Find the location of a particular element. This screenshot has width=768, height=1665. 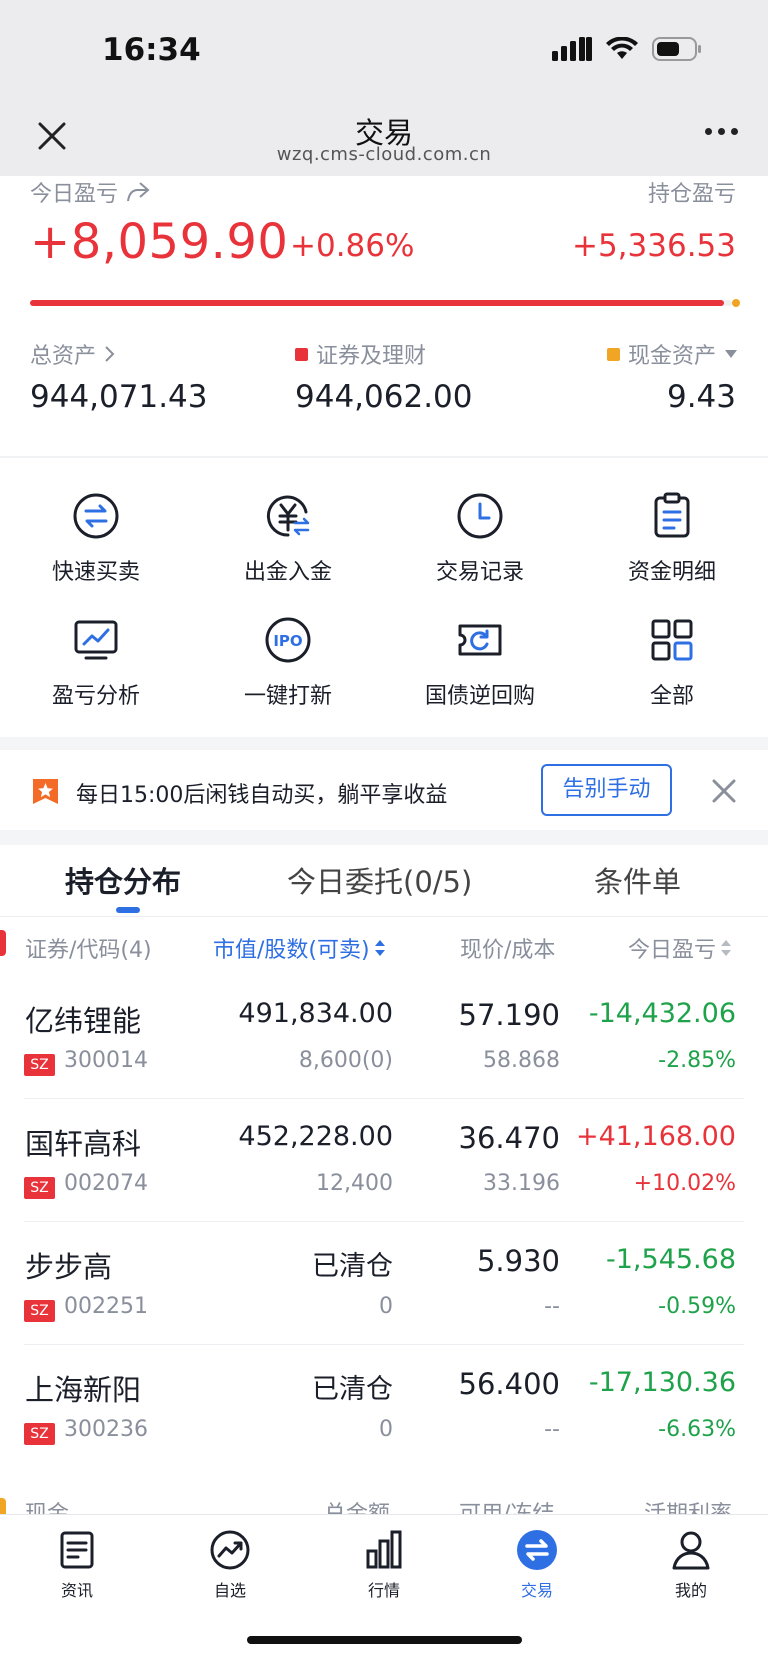

sort-icon is located at coordinates (379, 948).